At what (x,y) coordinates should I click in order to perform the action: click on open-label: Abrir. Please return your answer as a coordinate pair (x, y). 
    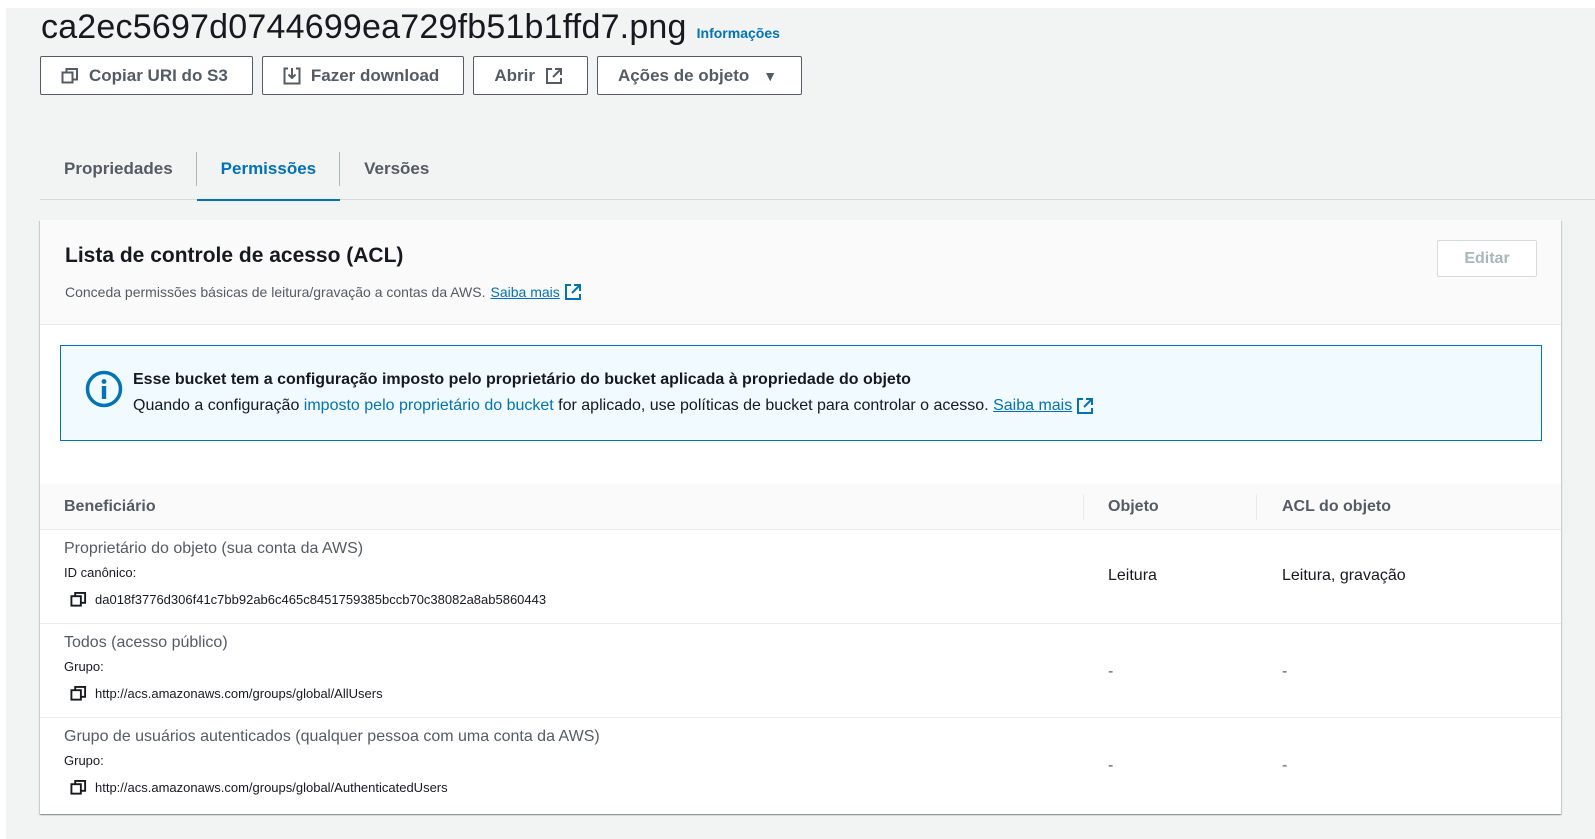
    Looking at the image, I should click on (514, 75).